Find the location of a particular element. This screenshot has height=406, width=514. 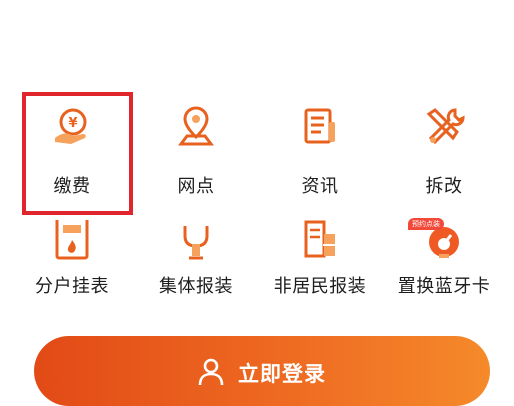

service-payment: ¥ 缴费 is located at coordinates (72, 141).